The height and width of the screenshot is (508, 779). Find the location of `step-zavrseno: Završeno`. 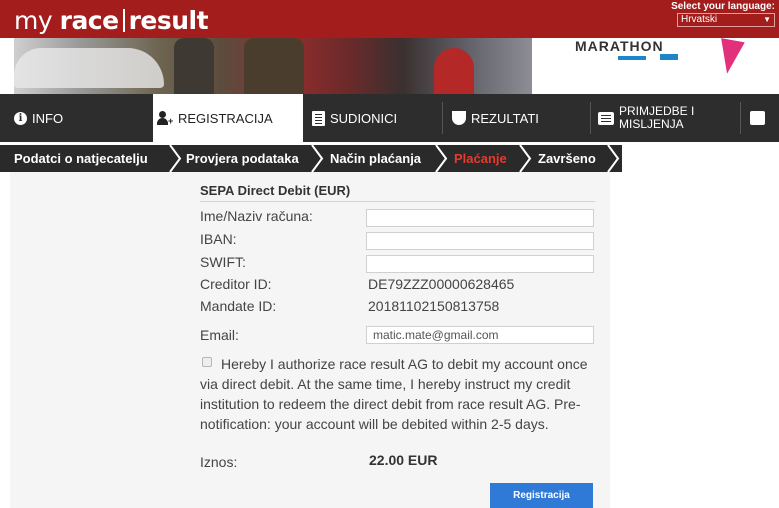

step-zavrseno: Završeno is located at coordinates (567, 158).